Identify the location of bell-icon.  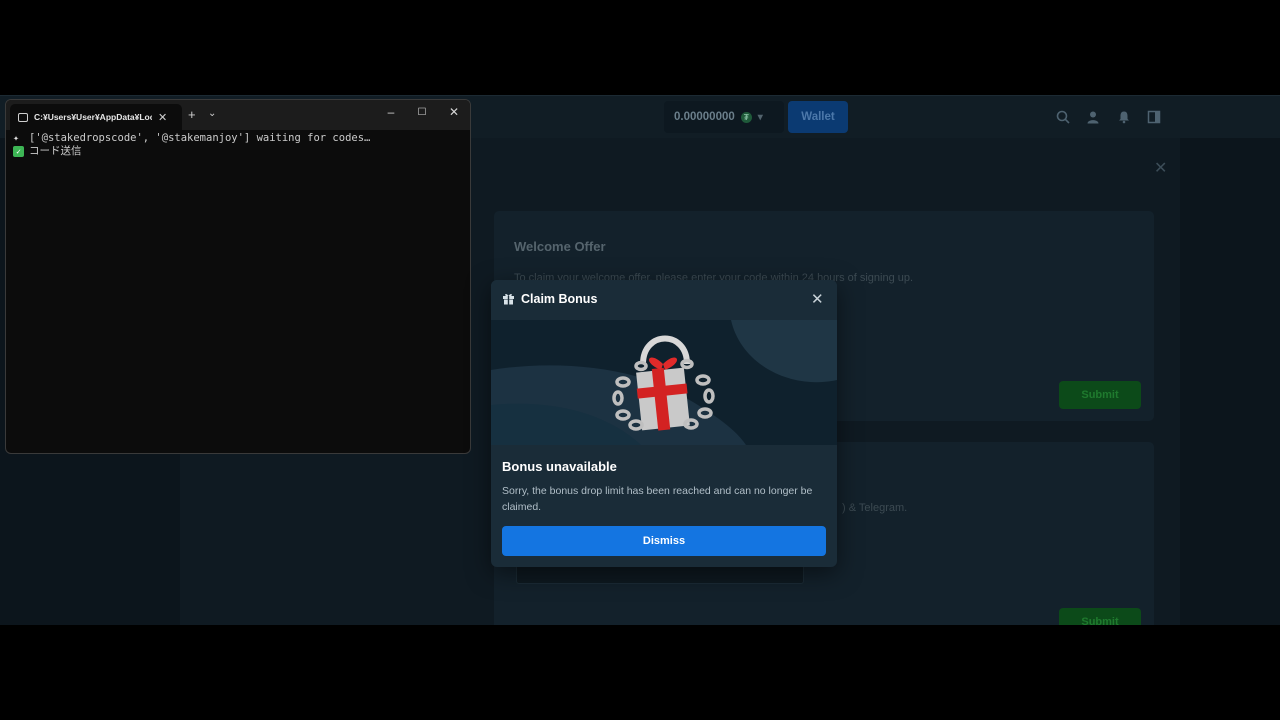
(1124, 117).